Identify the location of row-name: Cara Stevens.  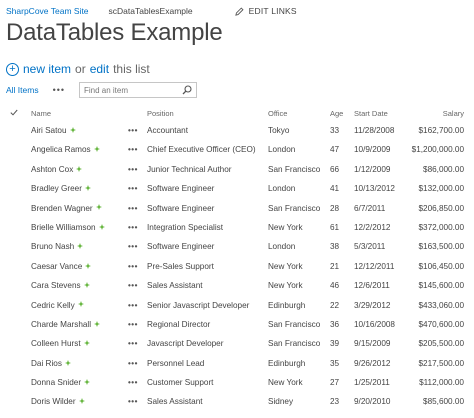
(60, 285).